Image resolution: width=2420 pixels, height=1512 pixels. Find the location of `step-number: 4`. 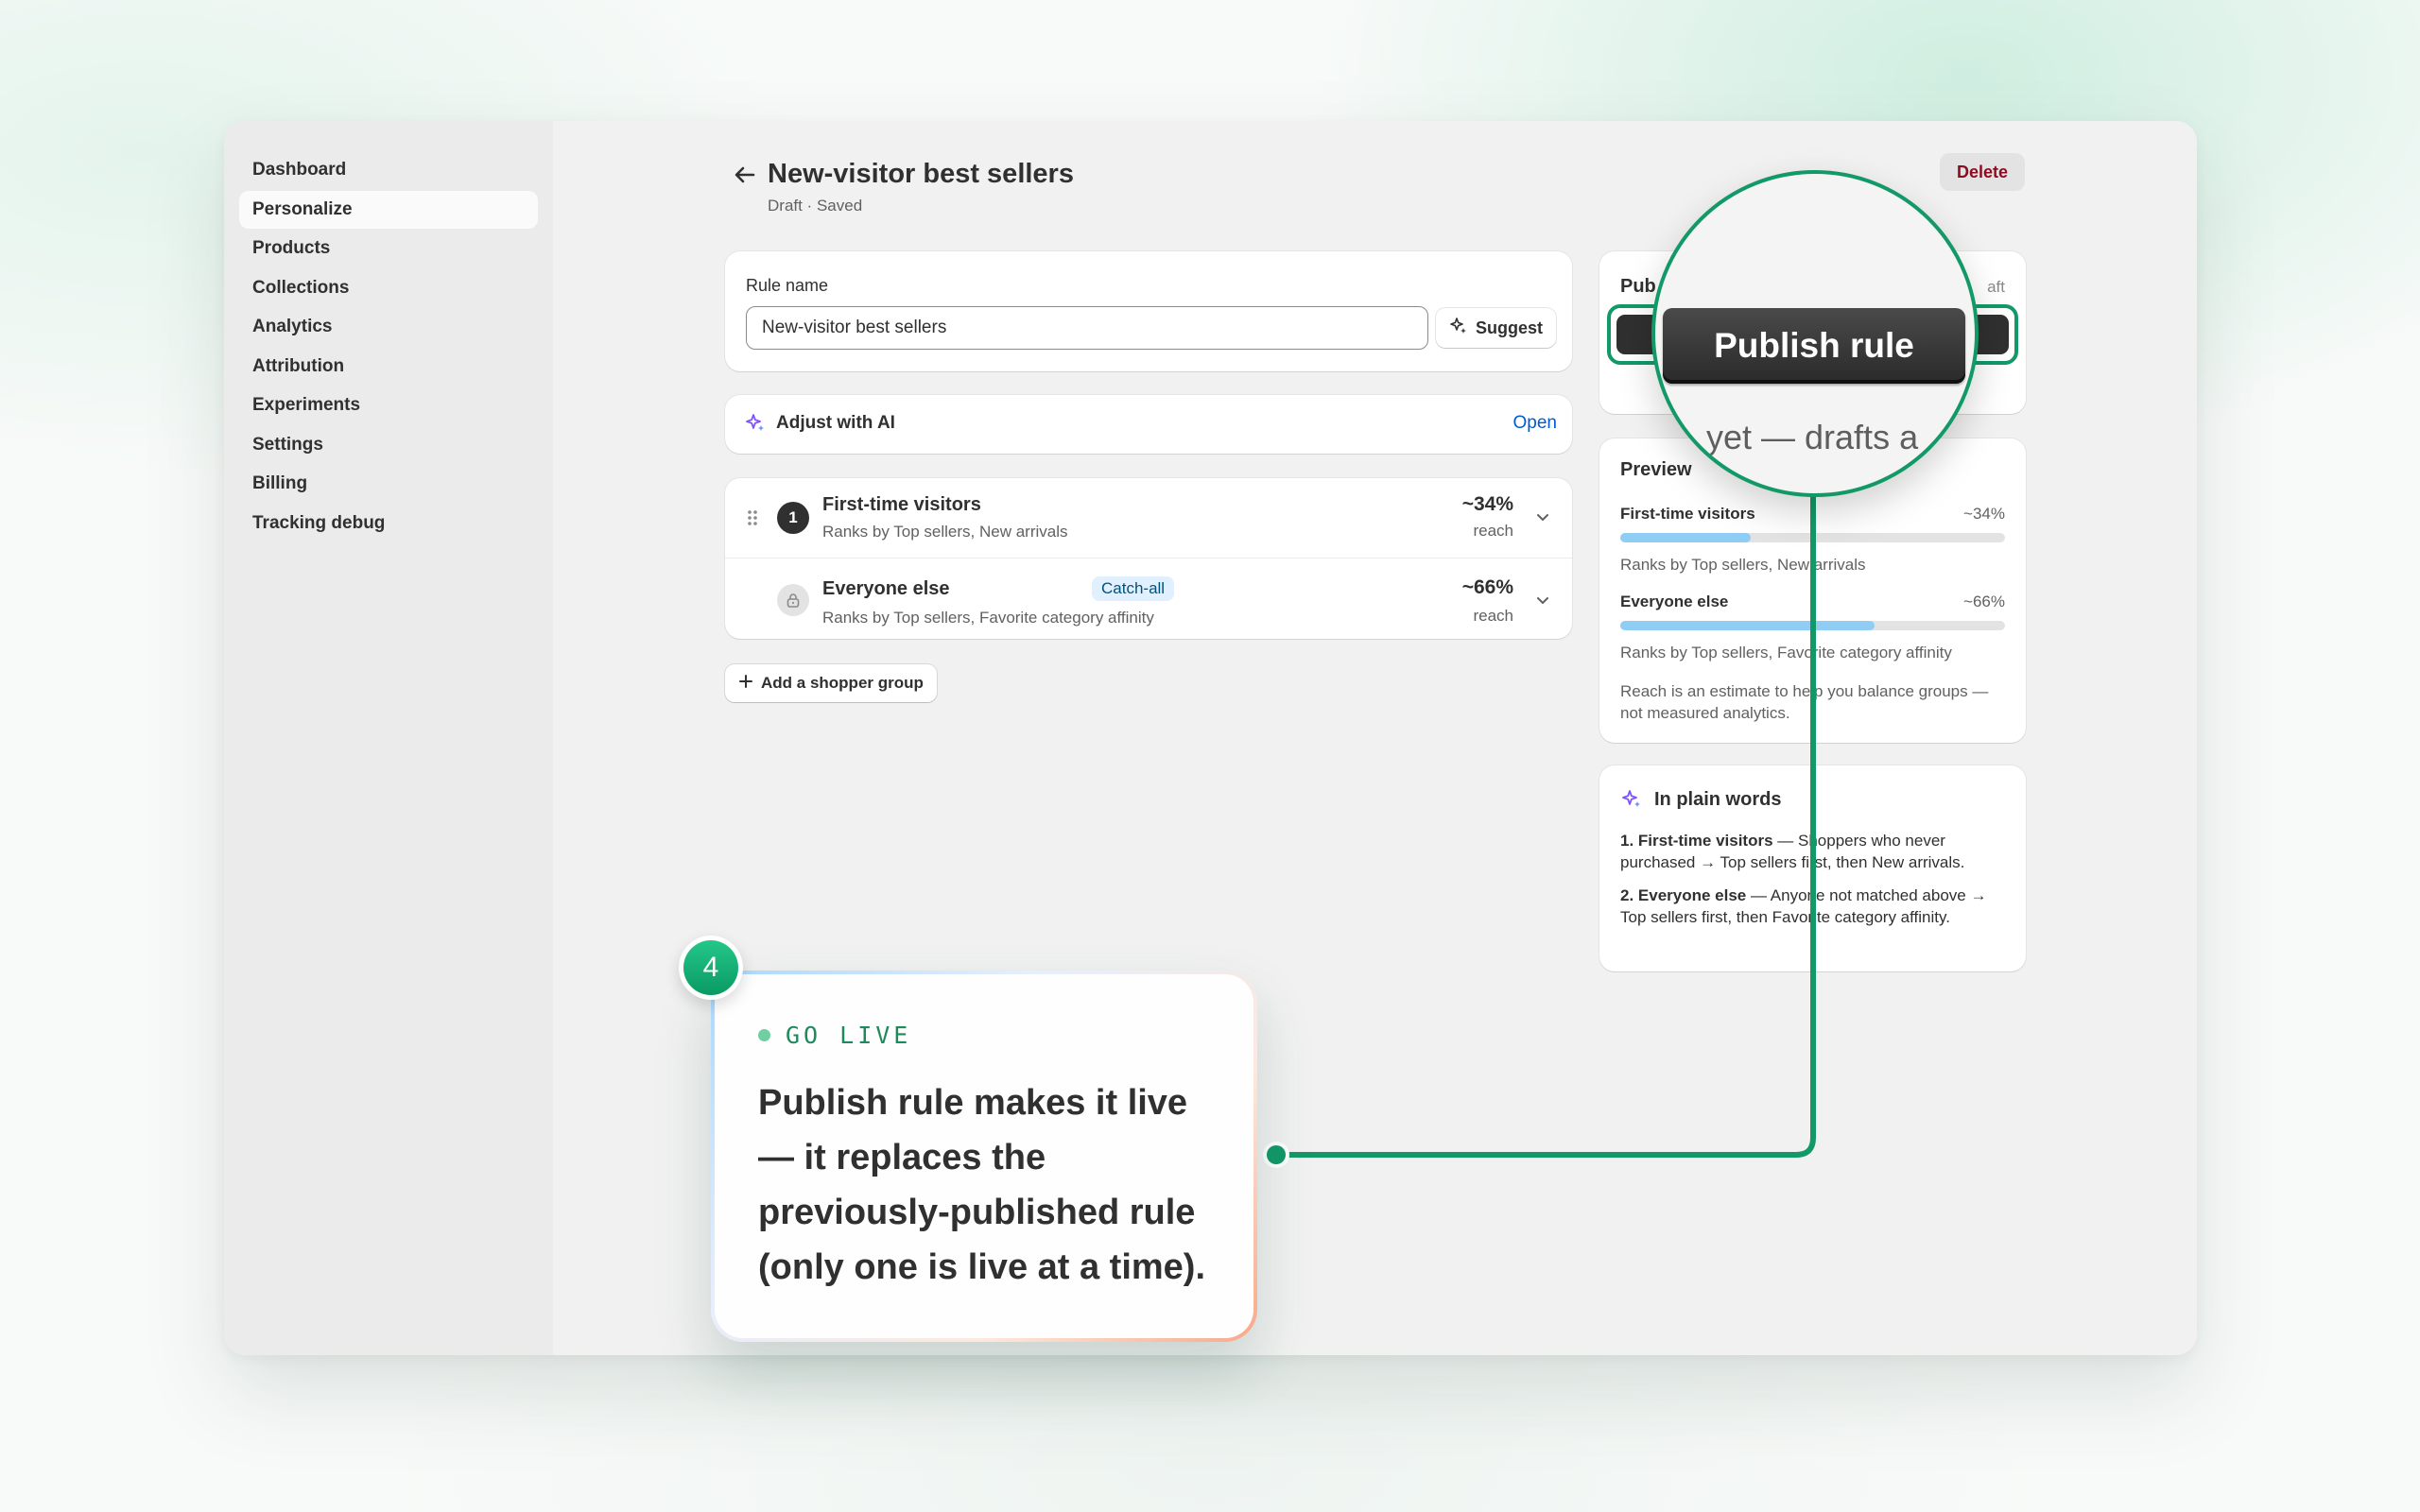

step-number: 4 is located at coordinates (710, 967).